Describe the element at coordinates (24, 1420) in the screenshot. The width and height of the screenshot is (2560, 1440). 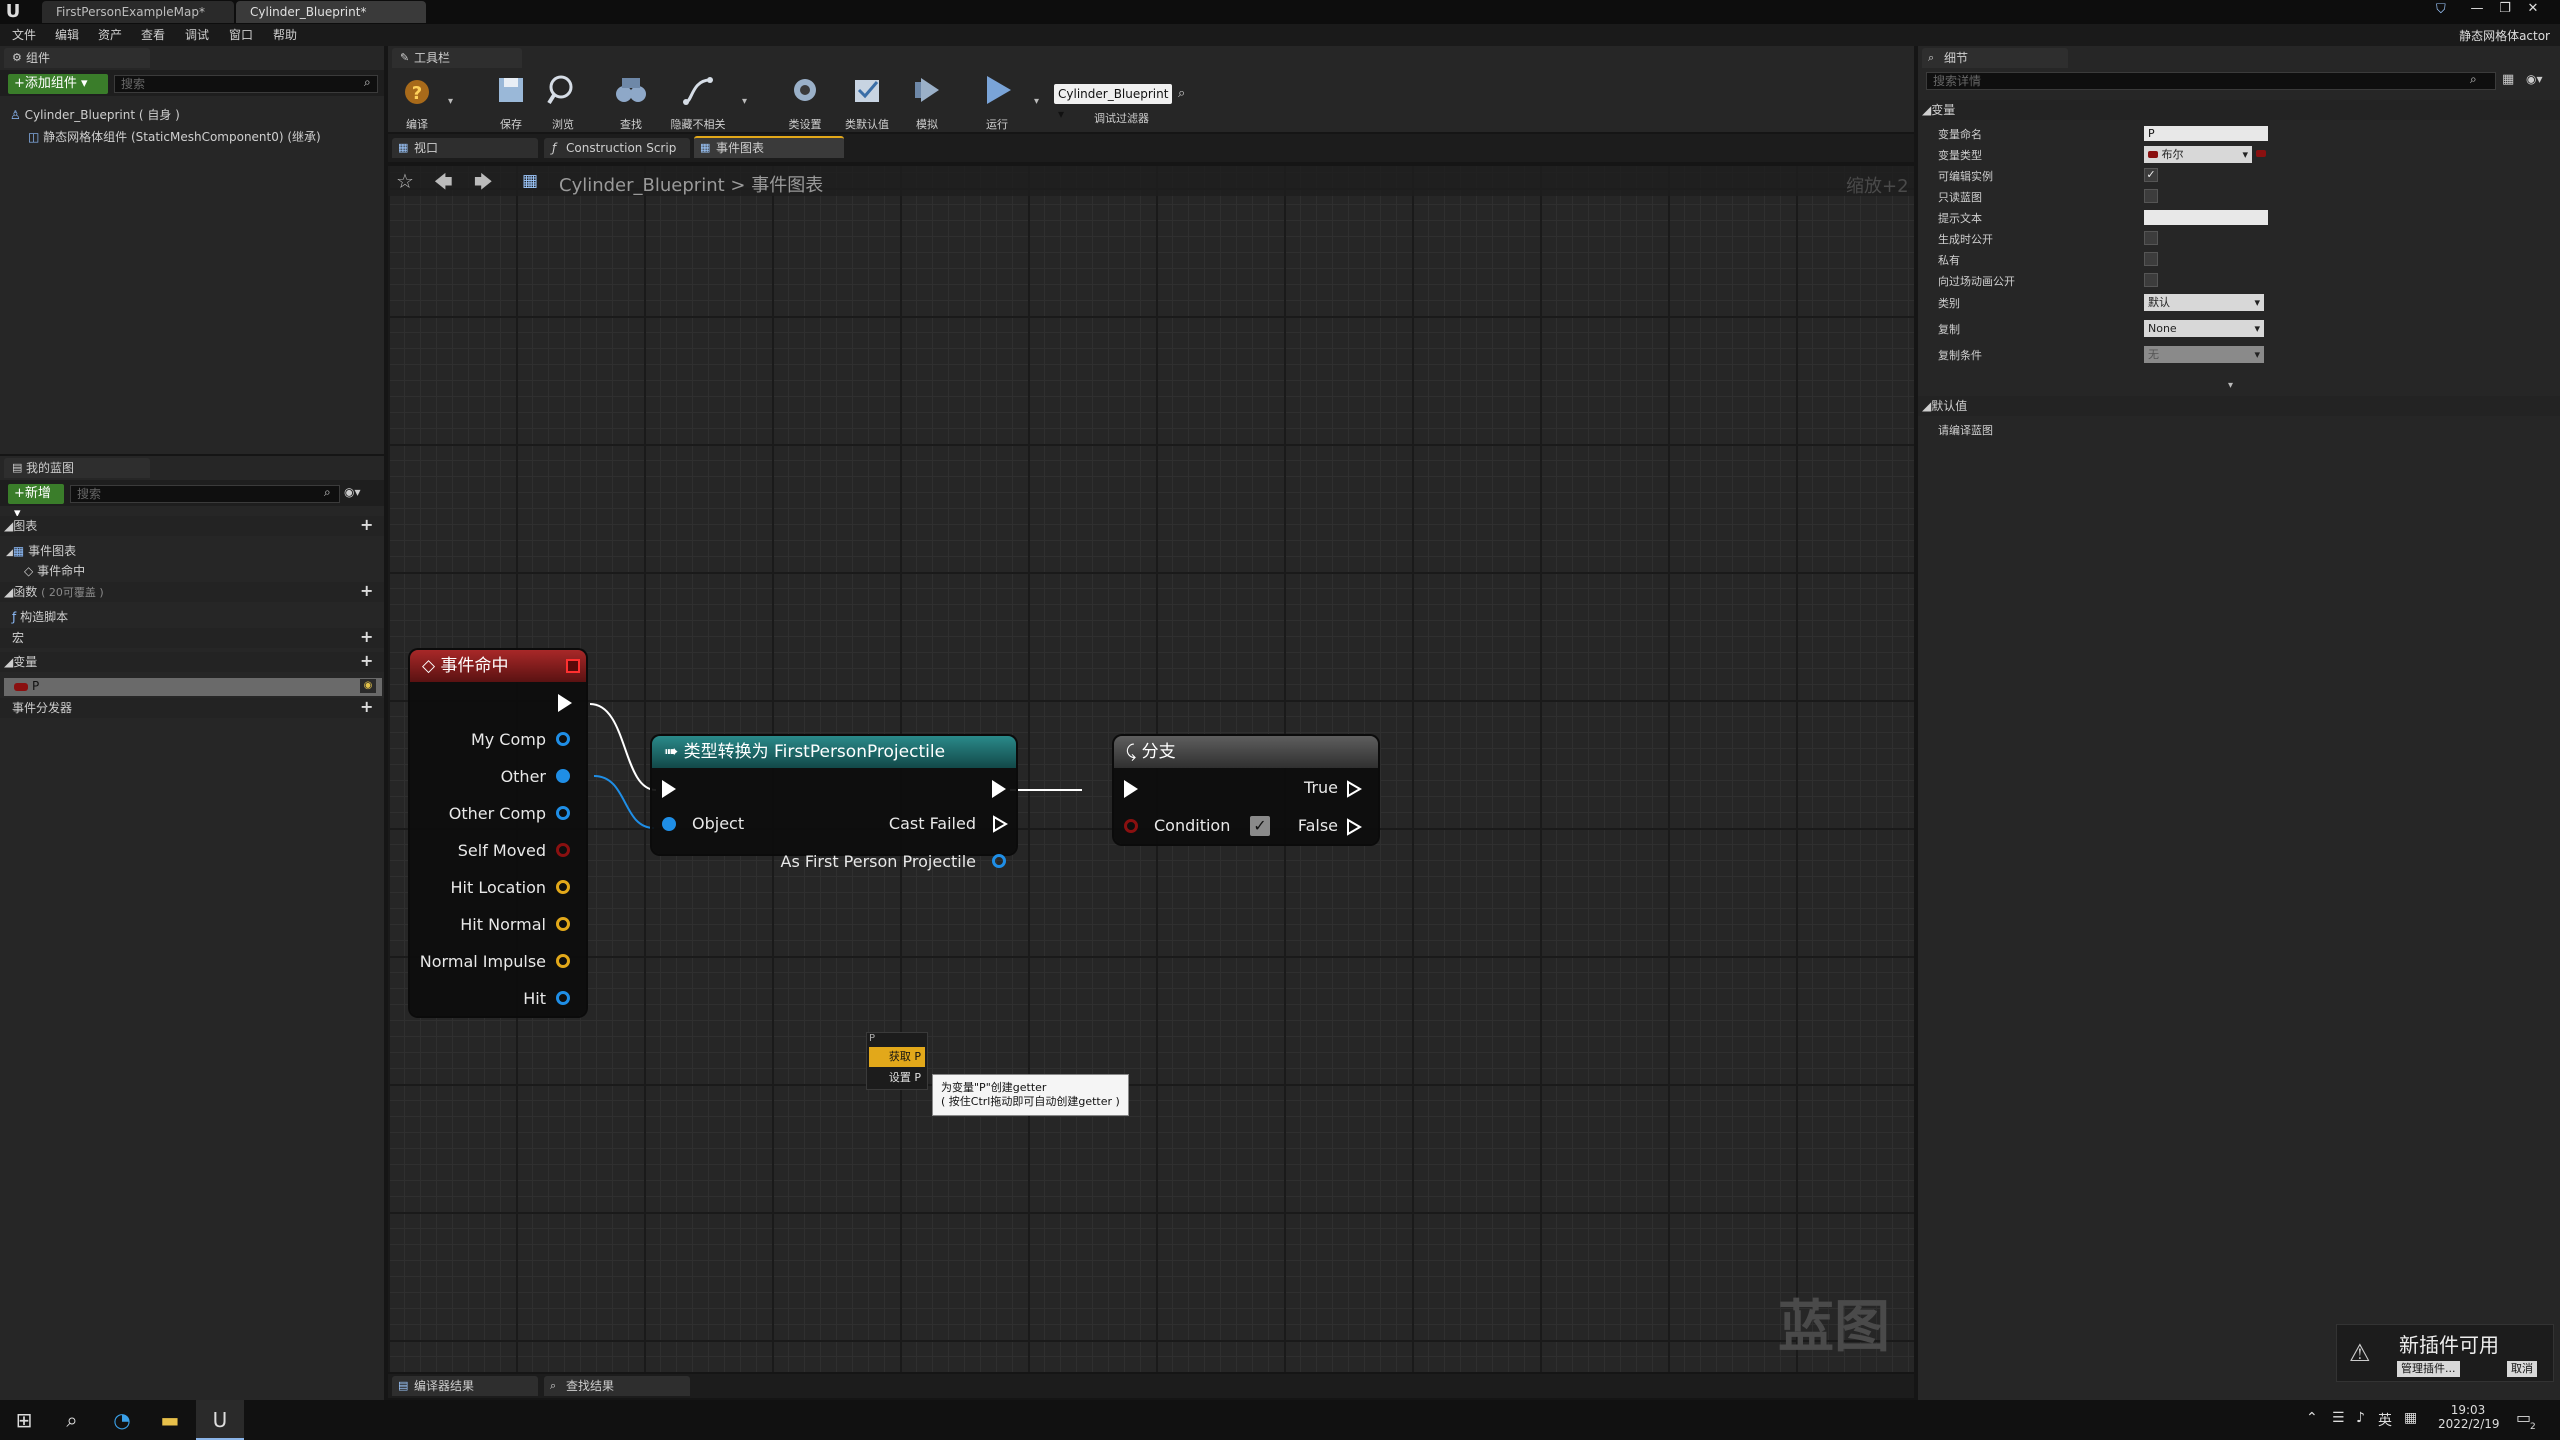
I see `windows-start-icon: ⊞` at that location.